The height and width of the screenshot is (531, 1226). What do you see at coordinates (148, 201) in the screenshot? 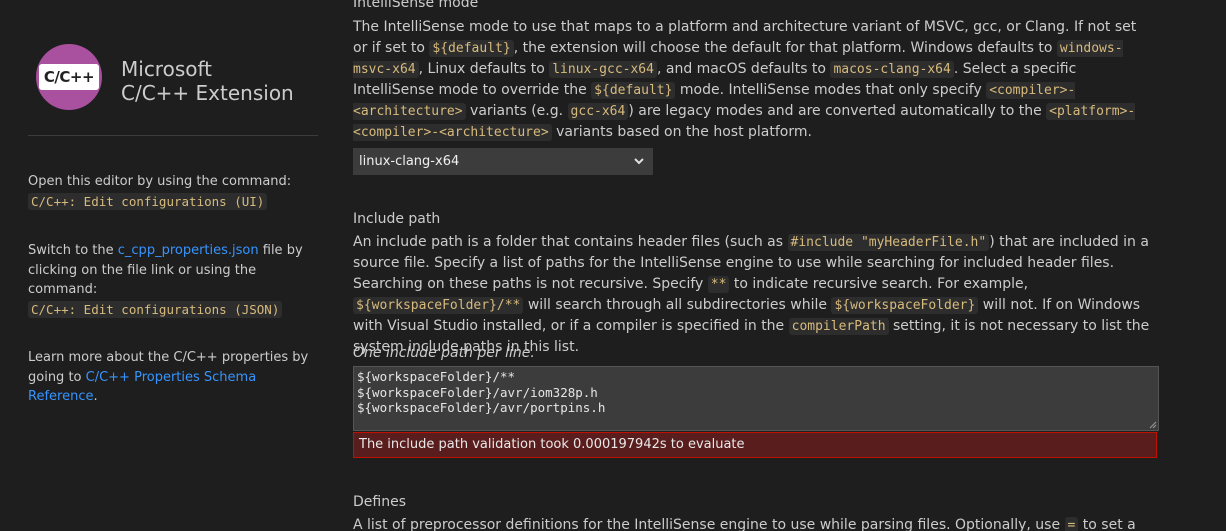
I see `open-editor-command: C/C++: Edit configurations (UI)` at bounding box center [148, 201].